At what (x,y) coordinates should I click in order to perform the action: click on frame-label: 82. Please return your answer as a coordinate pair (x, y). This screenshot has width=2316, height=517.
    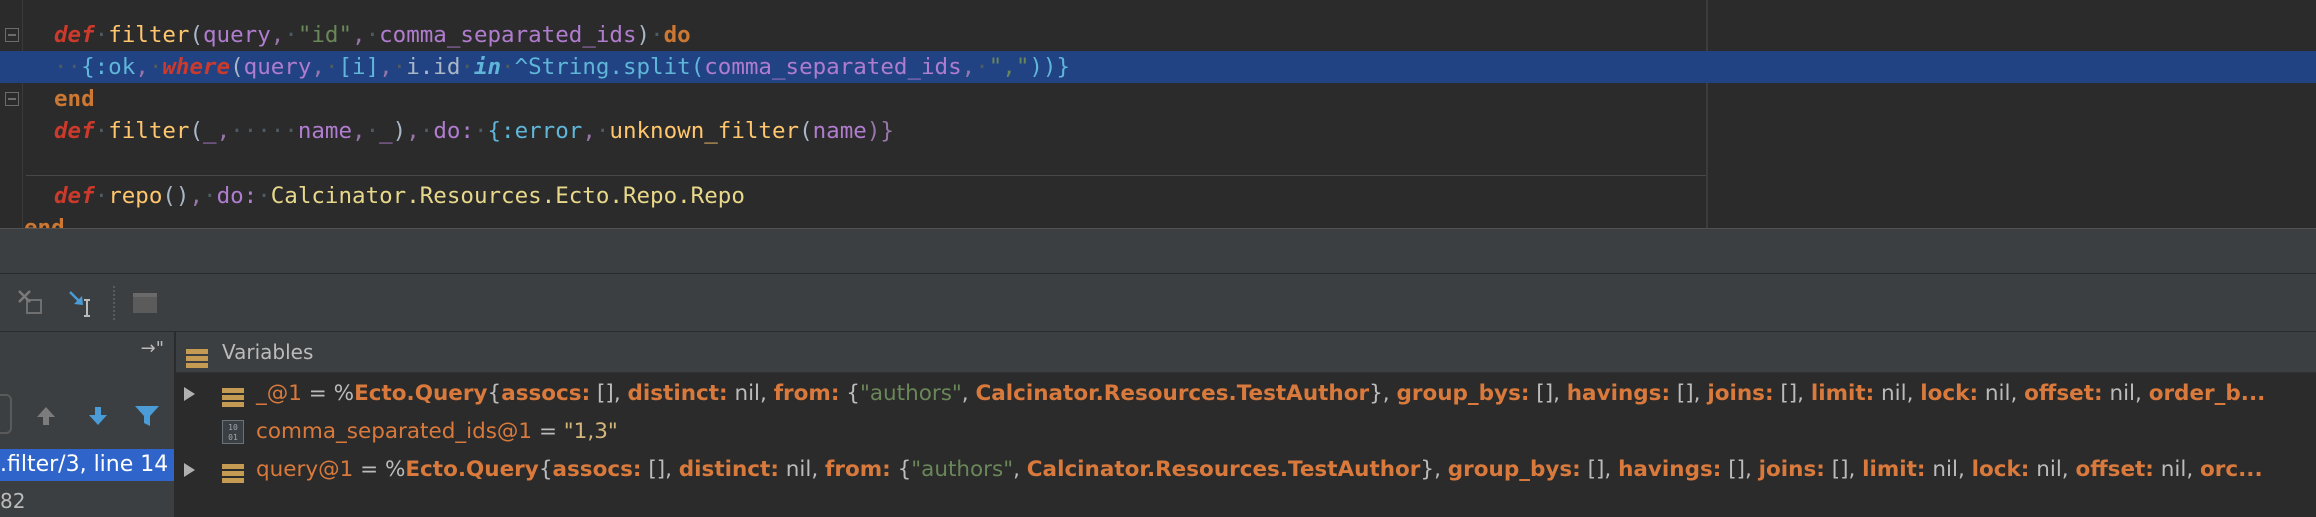
    Looking at the image, I should click on (13, 501).